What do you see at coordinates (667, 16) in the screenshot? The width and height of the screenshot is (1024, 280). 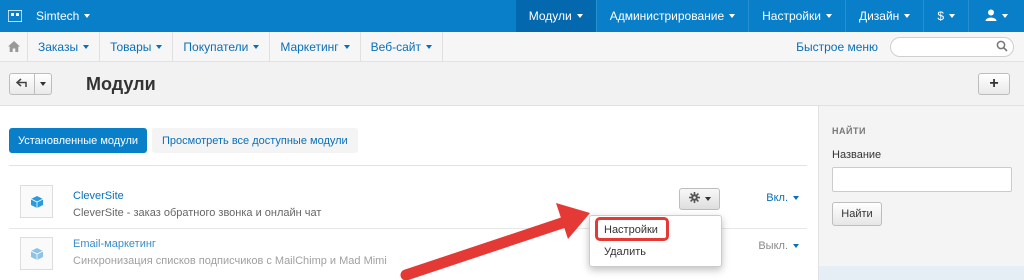 I see `top-menu-administration-label: Администрирование` at bounding box center [667, 16].